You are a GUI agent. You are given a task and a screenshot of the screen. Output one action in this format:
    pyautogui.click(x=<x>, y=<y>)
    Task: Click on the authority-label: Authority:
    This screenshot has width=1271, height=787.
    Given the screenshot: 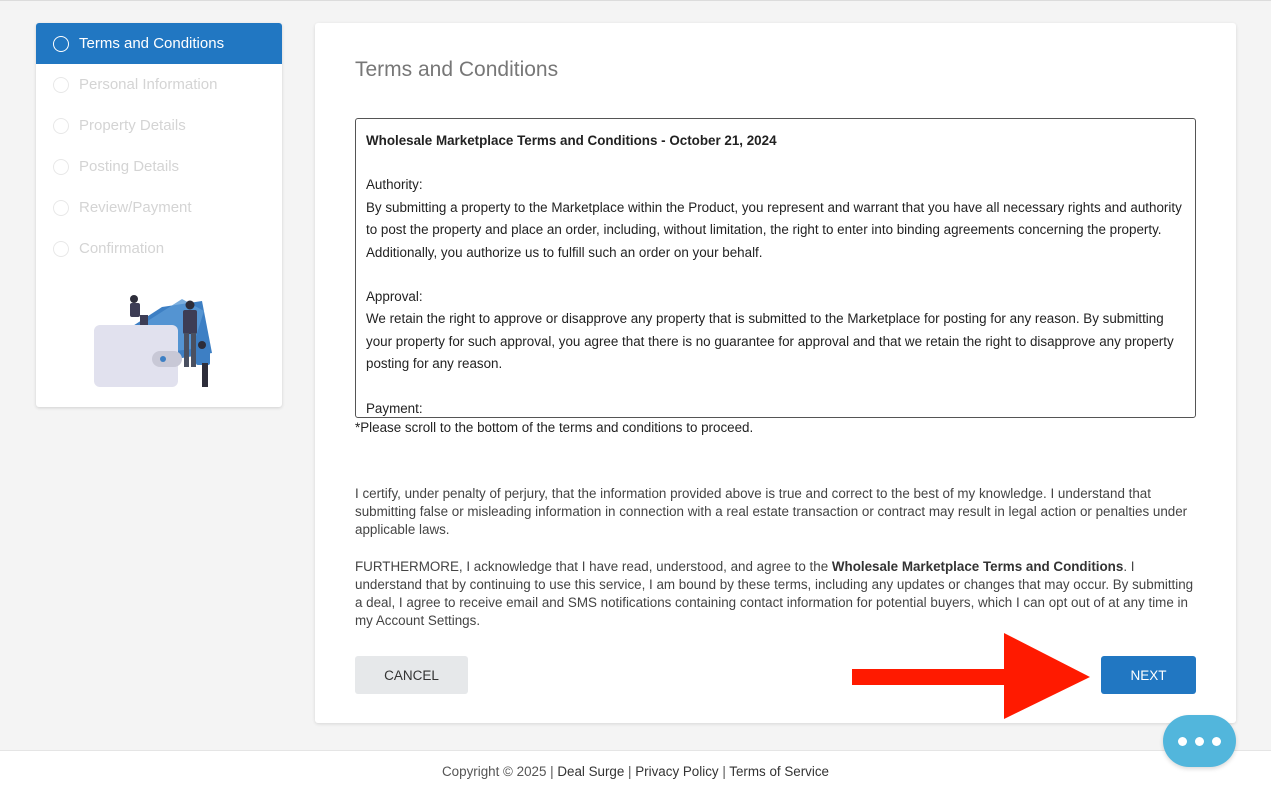 What is the action you would take?
    pyautogui.click(x=394, y=185)
    